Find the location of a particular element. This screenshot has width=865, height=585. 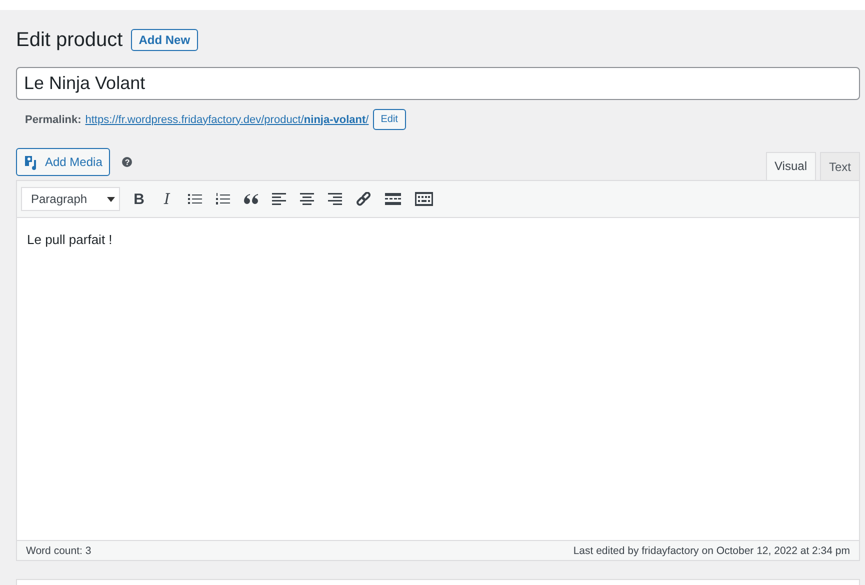

page-title: Edit product is located at coordinates (69, 40).